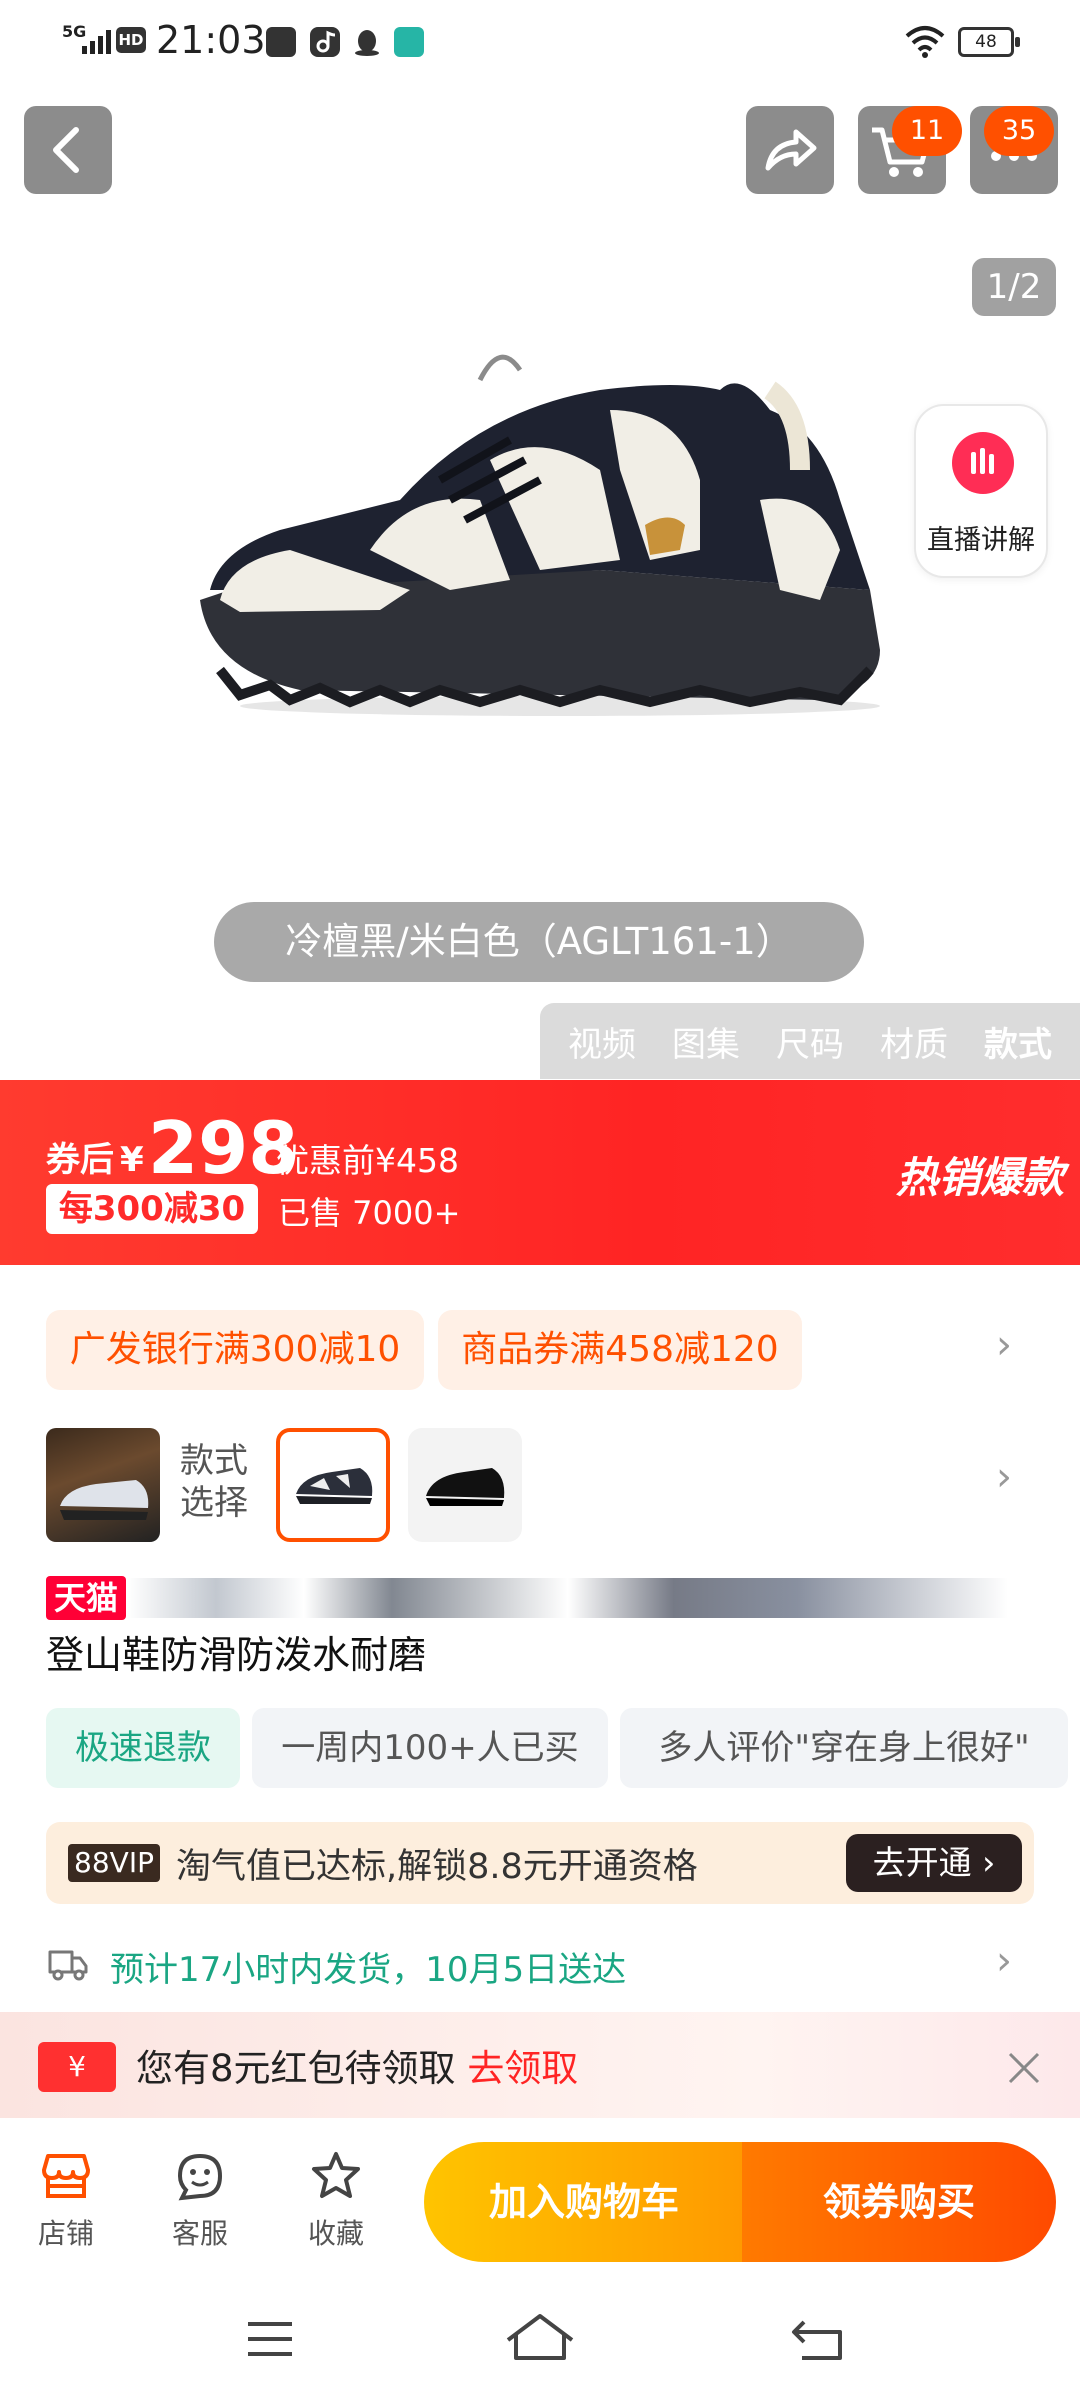 Image resolution: width=1080 pixels, height=2408 pixels. Describe the element at coordinates (131, 40) in the screenshot. I see `hd-icon: HD` at that location.